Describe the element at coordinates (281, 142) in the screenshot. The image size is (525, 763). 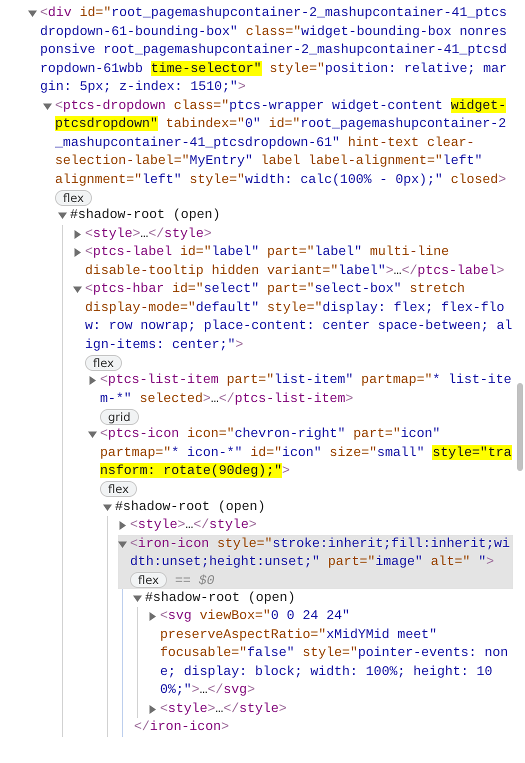
I see `element-markup: <ptcs-dropdown class="ptcs-wrapper widget-content widget-ptcsdropdown" tabindex="0" id="root_pagemashupcontainer-2_mashupcontainer-41_ptcsdropdown-61" hint-text clear-selection-label="MyEntry" label label-alignment="left" alignment="left" style="width: calc(100% - 0px);" closed>` at that location.